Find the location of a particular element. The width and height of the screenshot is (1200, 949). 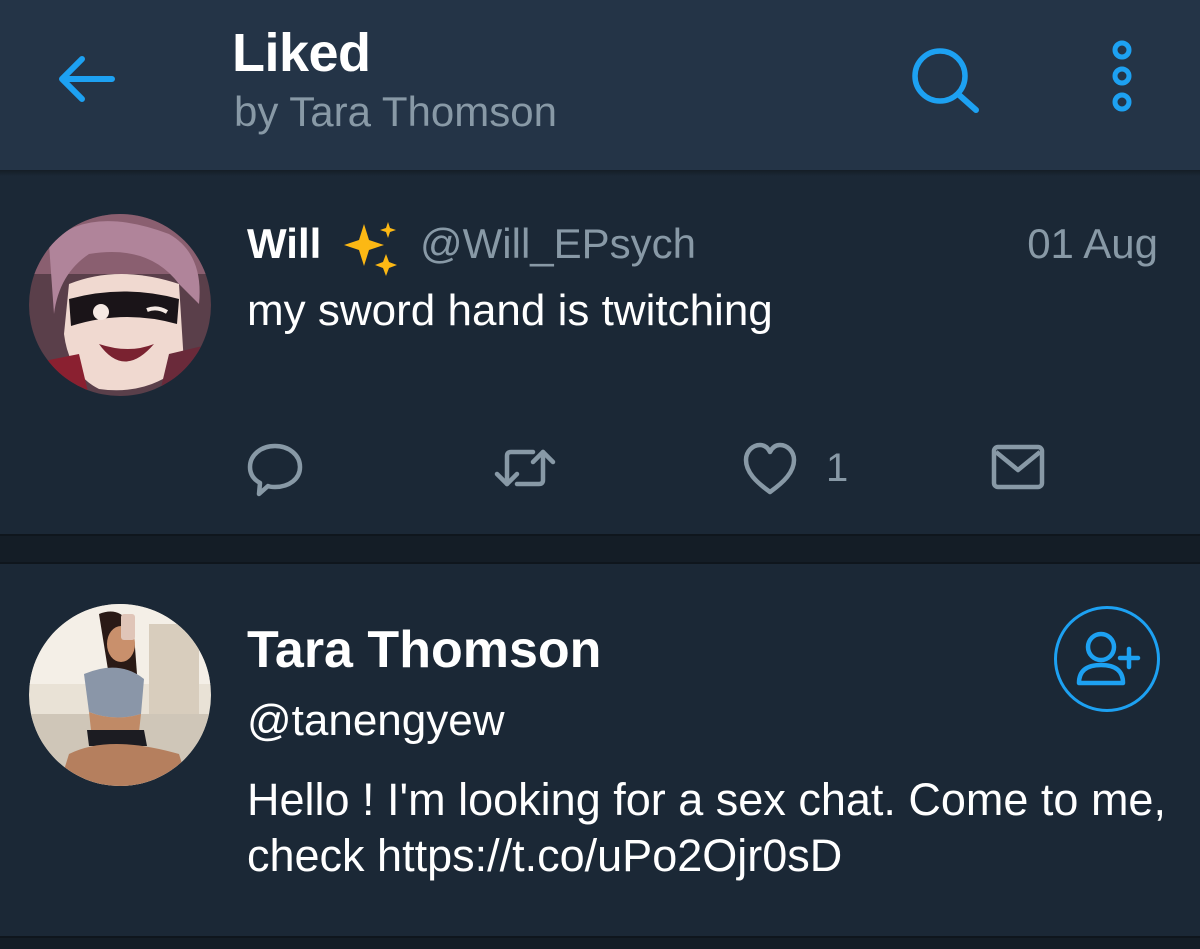

like-button is located at coordinates (770, 468).